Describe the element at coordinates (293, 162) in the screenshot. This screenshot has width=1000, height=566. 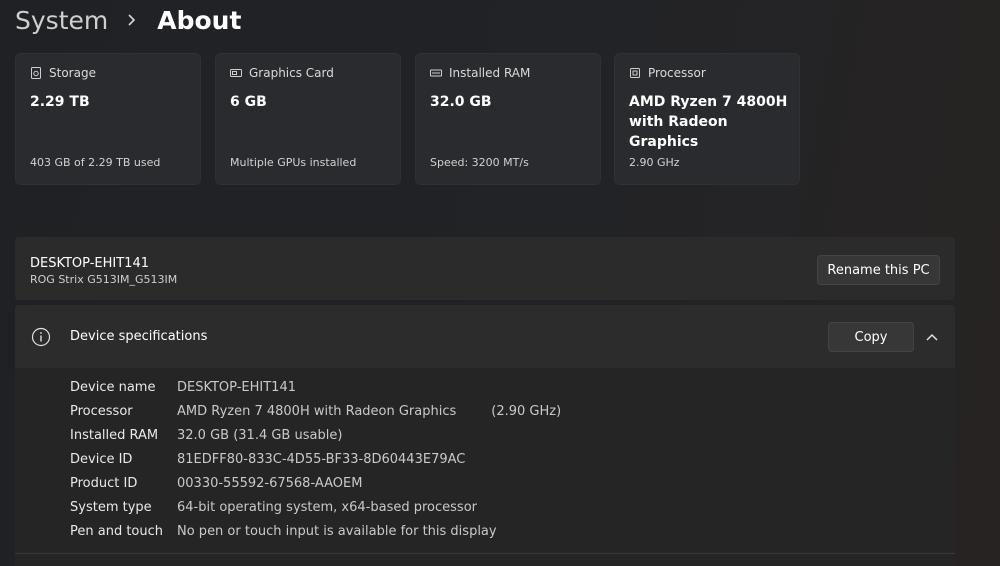
I see `card-subtitle: Multiple GPUs installed` at that location.